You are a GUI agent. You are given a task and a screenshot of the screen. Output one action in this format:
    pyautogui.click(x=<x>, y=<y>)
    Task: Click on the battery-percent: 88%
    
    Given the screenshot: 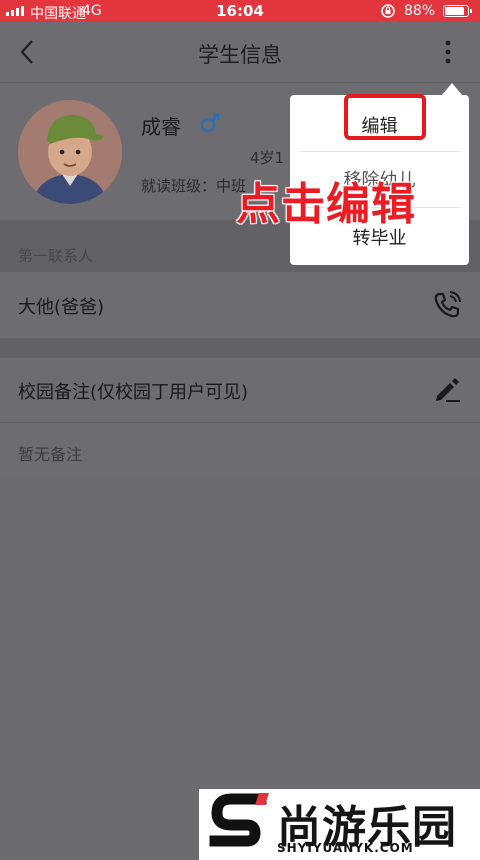 What is the action you would take?
    pyautogui.click(x=420, y=11)
    